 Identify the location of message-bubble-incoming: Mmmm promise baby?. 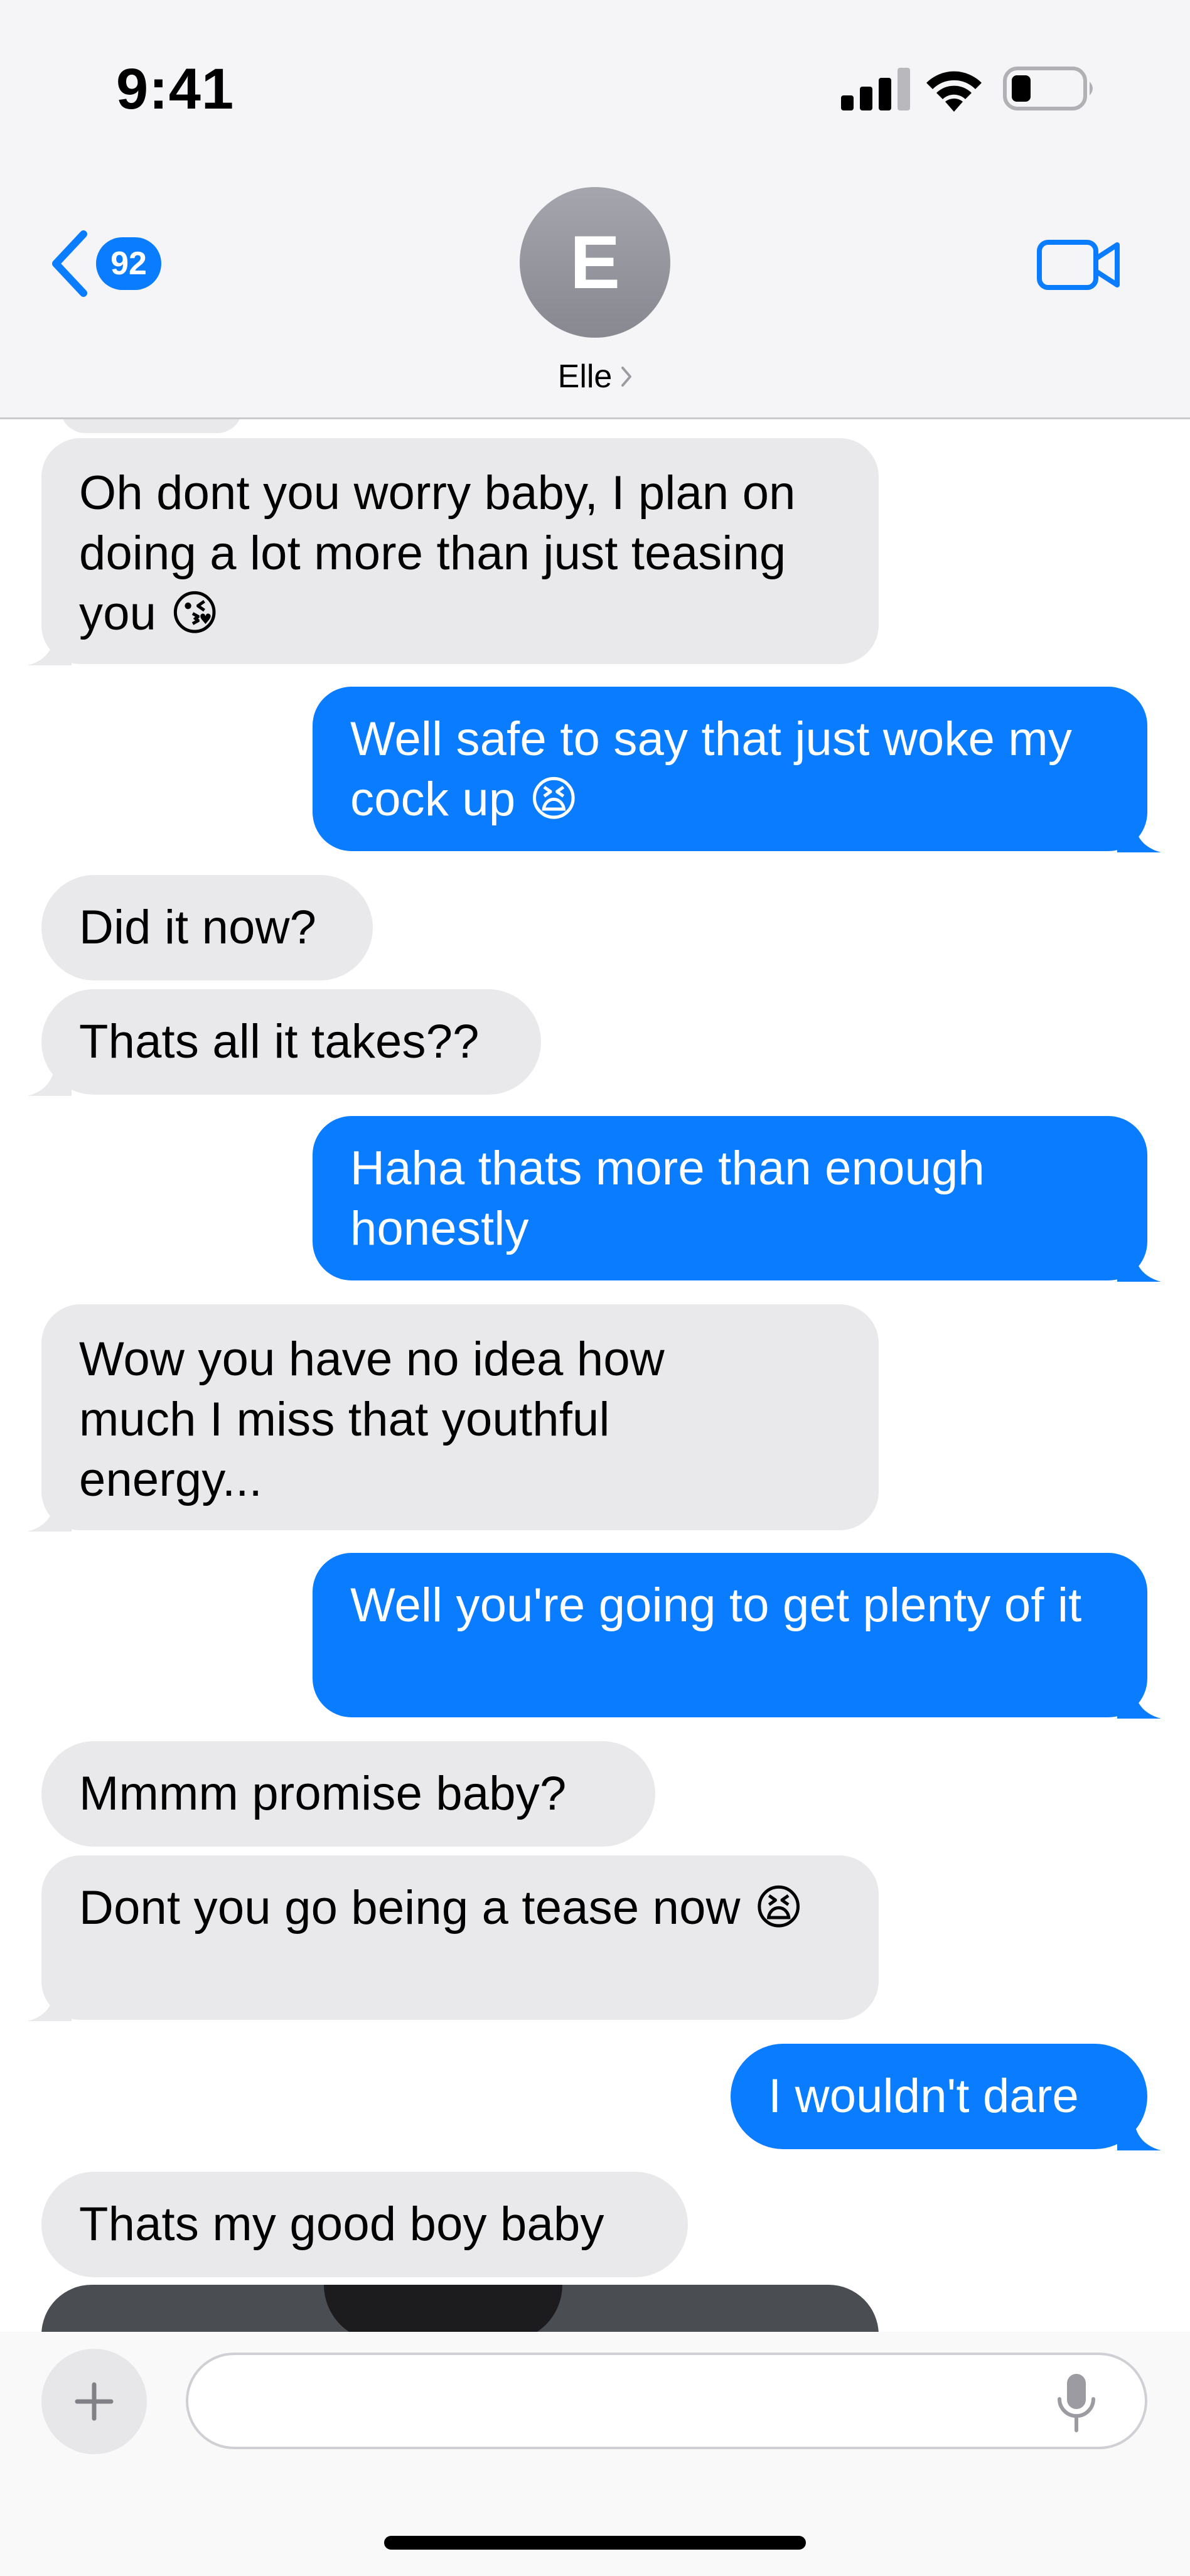
(348, 1794).